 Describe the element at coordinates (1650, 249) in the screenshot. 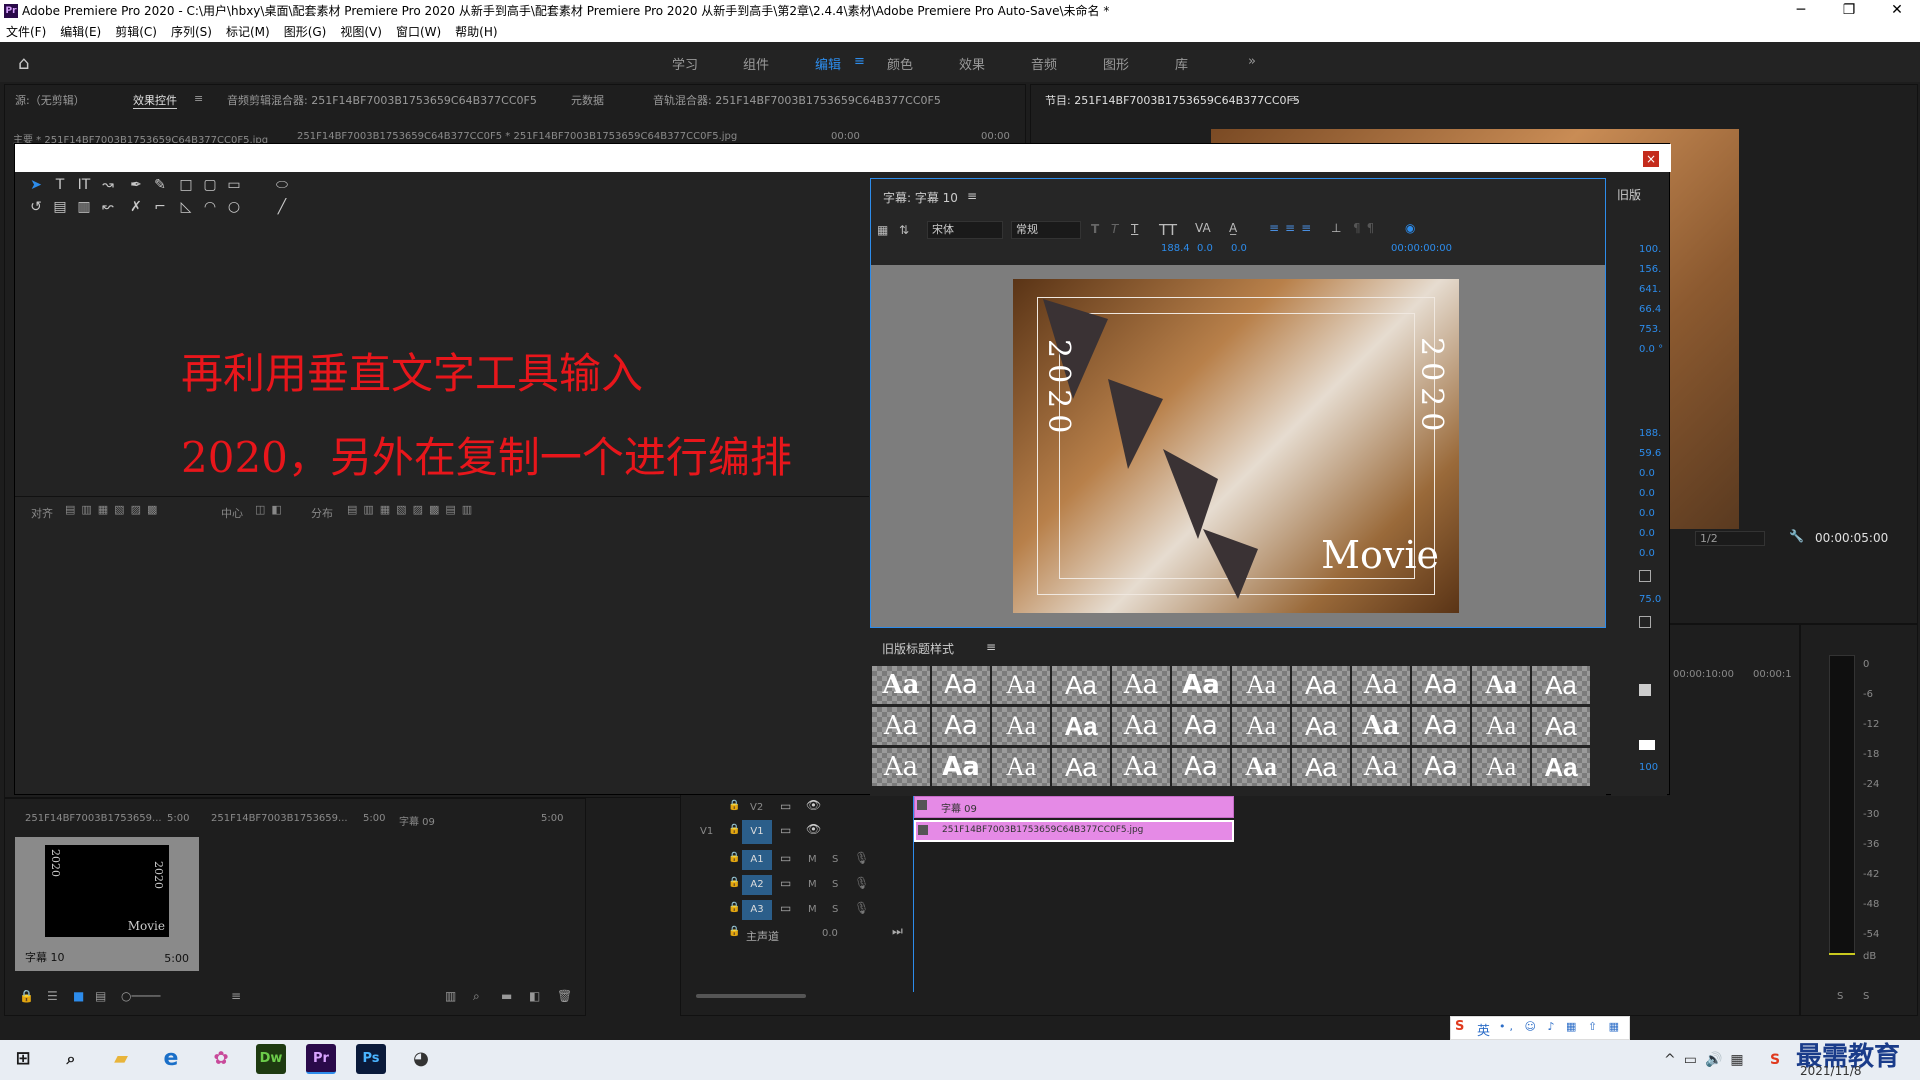

I see `prop-value: 100.` at that location.